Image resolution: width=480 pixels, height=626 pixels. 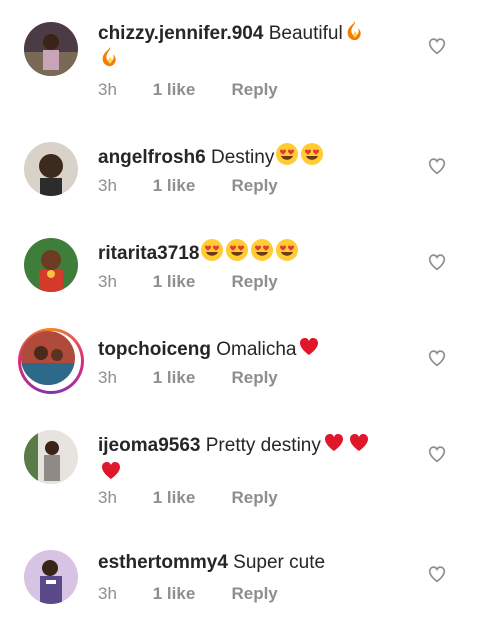 What do you see at coordinates (152, 157) in the screenshot?
I see `username: angelfrosh6` at bounding box center [152, 157].